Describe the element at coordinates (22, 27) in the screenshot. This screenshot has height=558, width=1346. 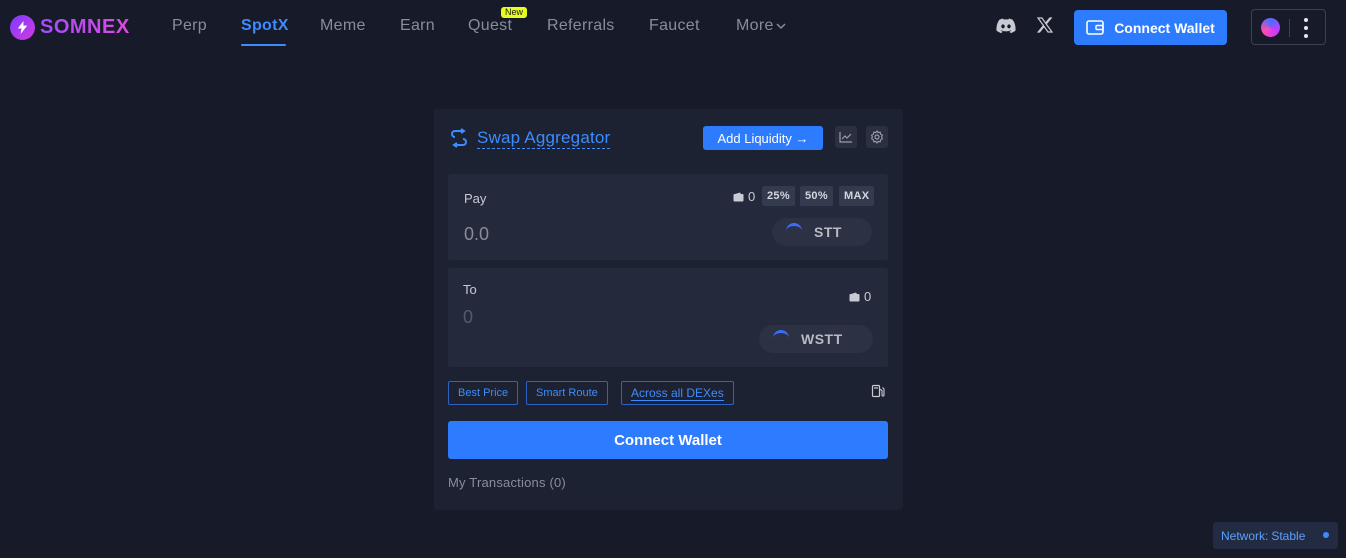
I see `lightning-icon` at that location.